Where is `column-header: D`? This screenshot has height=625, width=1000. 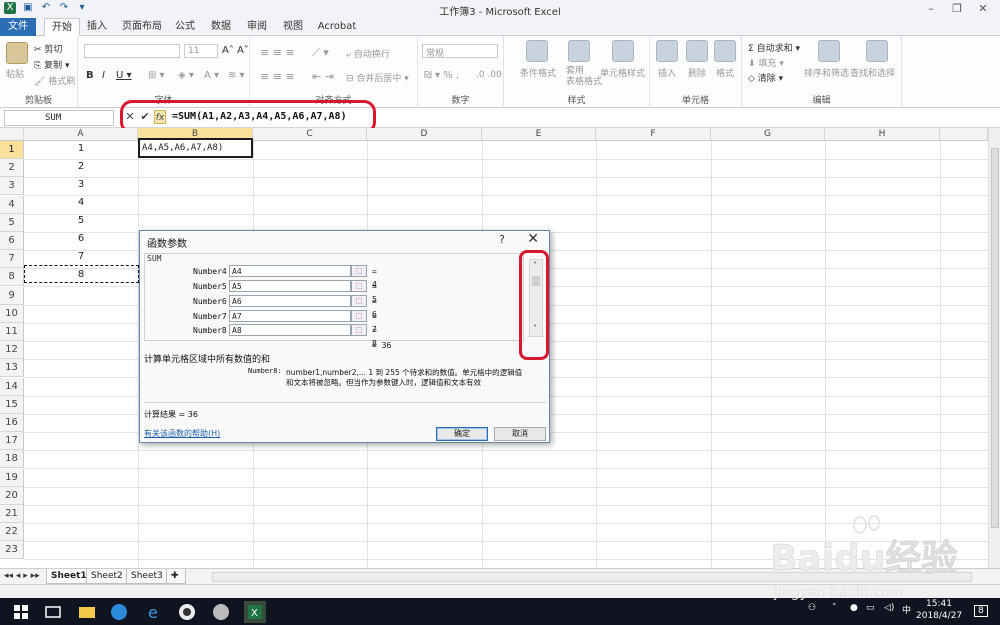
column-header: D is located at coordinates (424, 134).